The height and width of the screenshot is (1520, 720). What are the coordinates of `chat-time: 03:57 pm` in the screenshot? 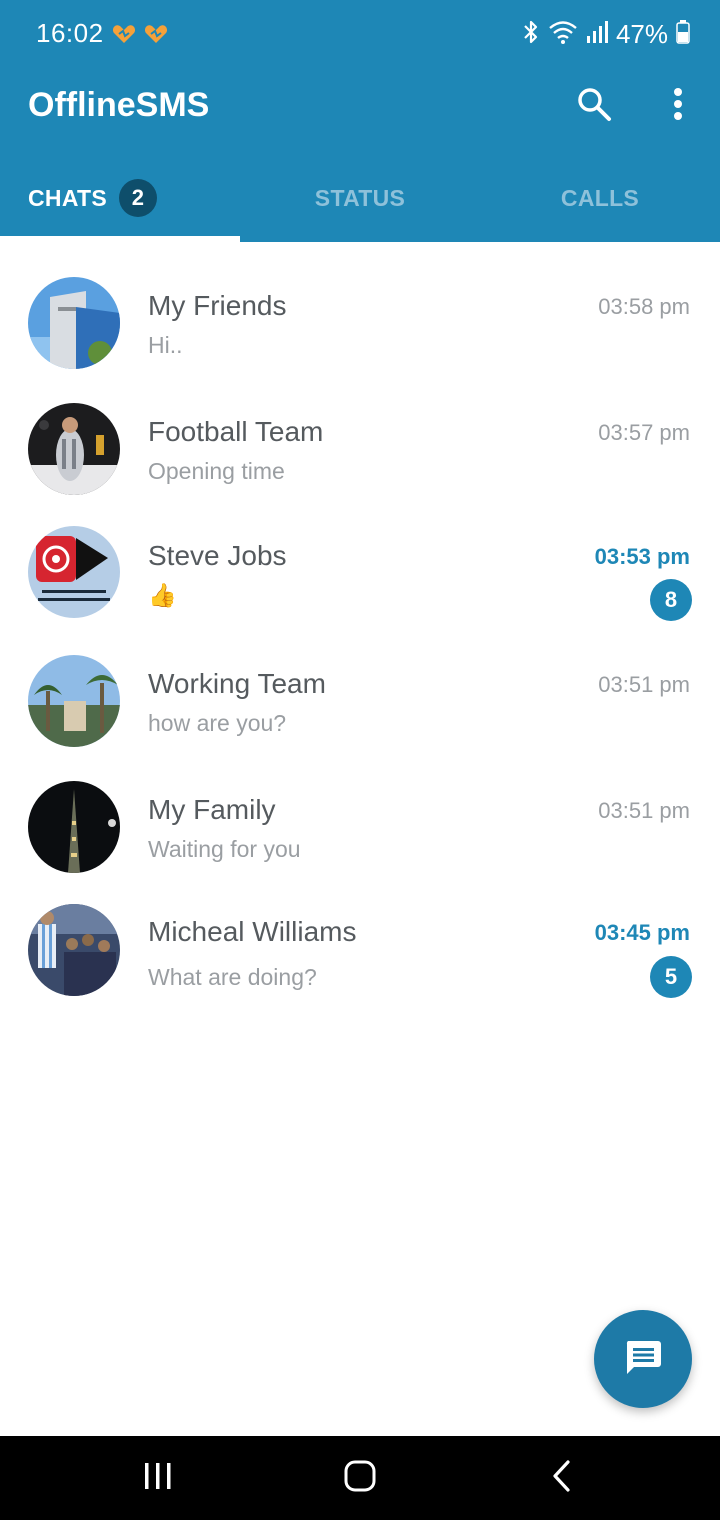 It's located at (644, 432).